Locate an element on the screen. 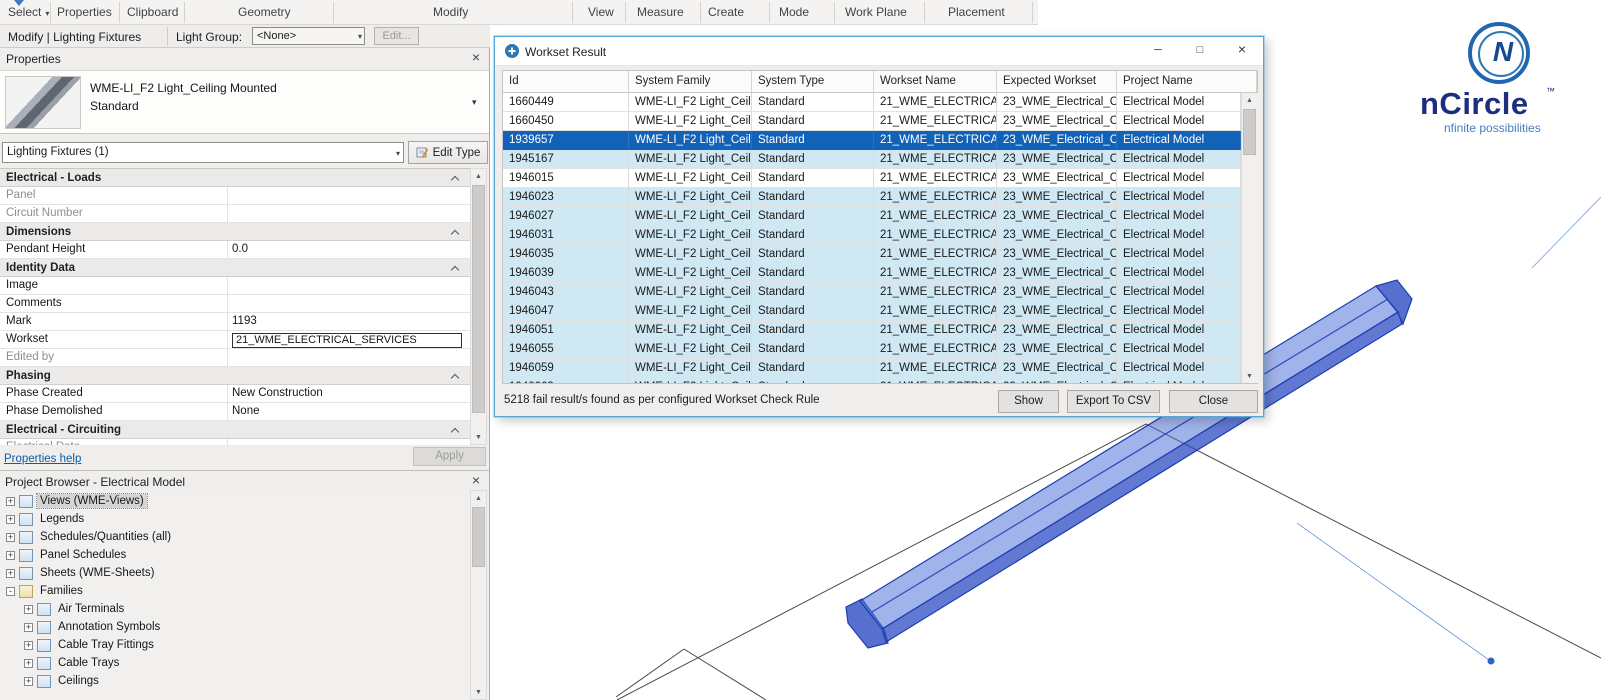 The image size is (1601, 700). tree-item-ceilings: + Ceilings is located at coordinates (63, 681).